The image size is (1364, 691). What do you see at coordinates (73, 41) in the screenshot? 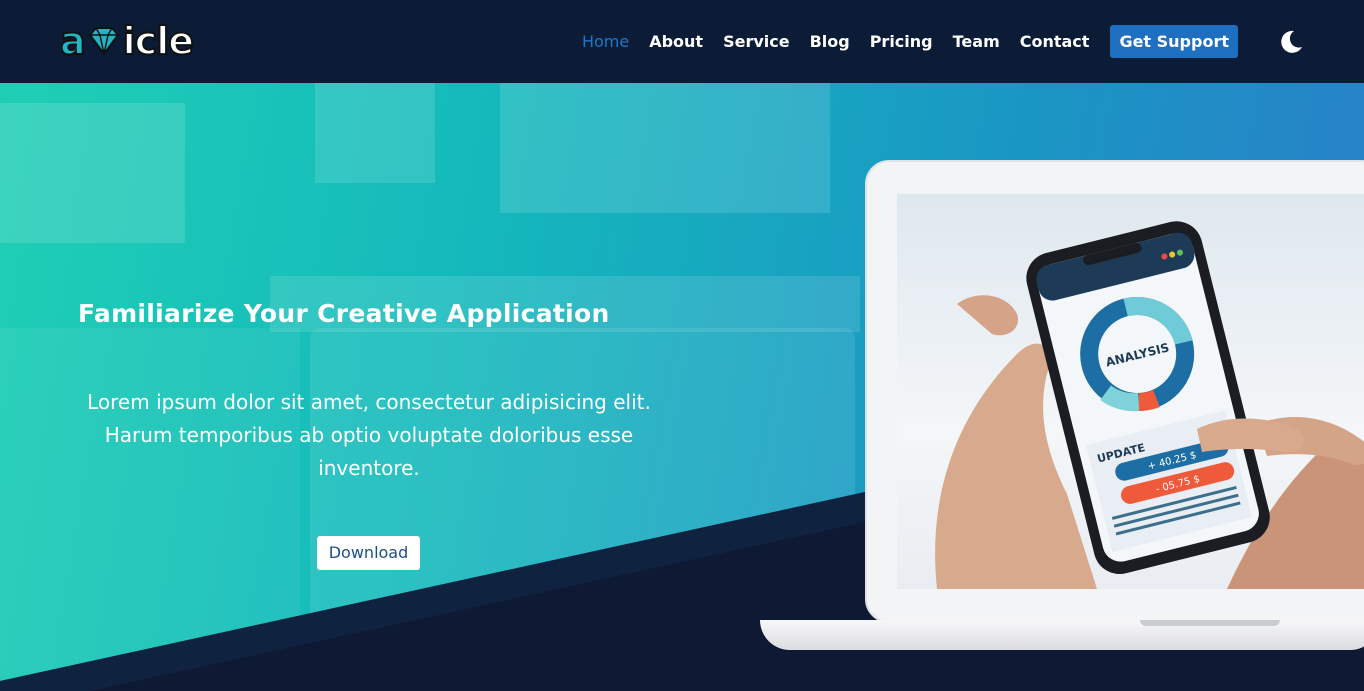
I see `logo-letter-a: a` at bounding box center [73, 41].